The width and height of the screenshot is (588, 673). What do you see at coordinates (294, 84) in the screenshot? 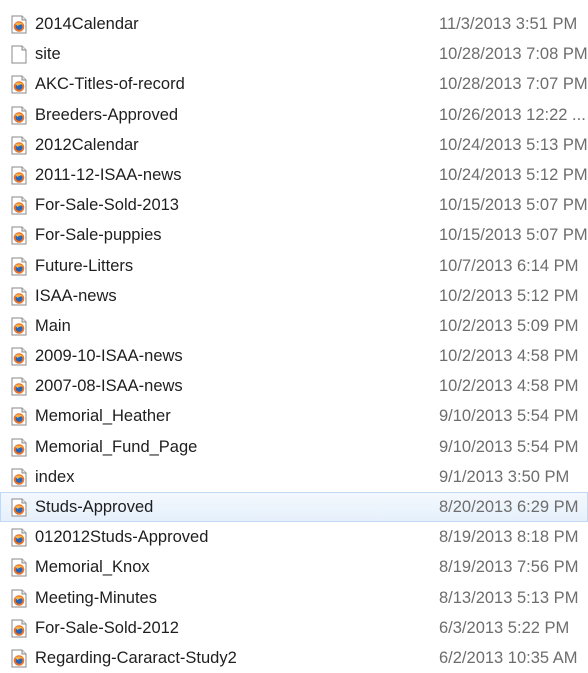
I see `file-row: AKC-Titles-of-record 10/28/2013 7:07 PM` at bounding box center [294, 84].